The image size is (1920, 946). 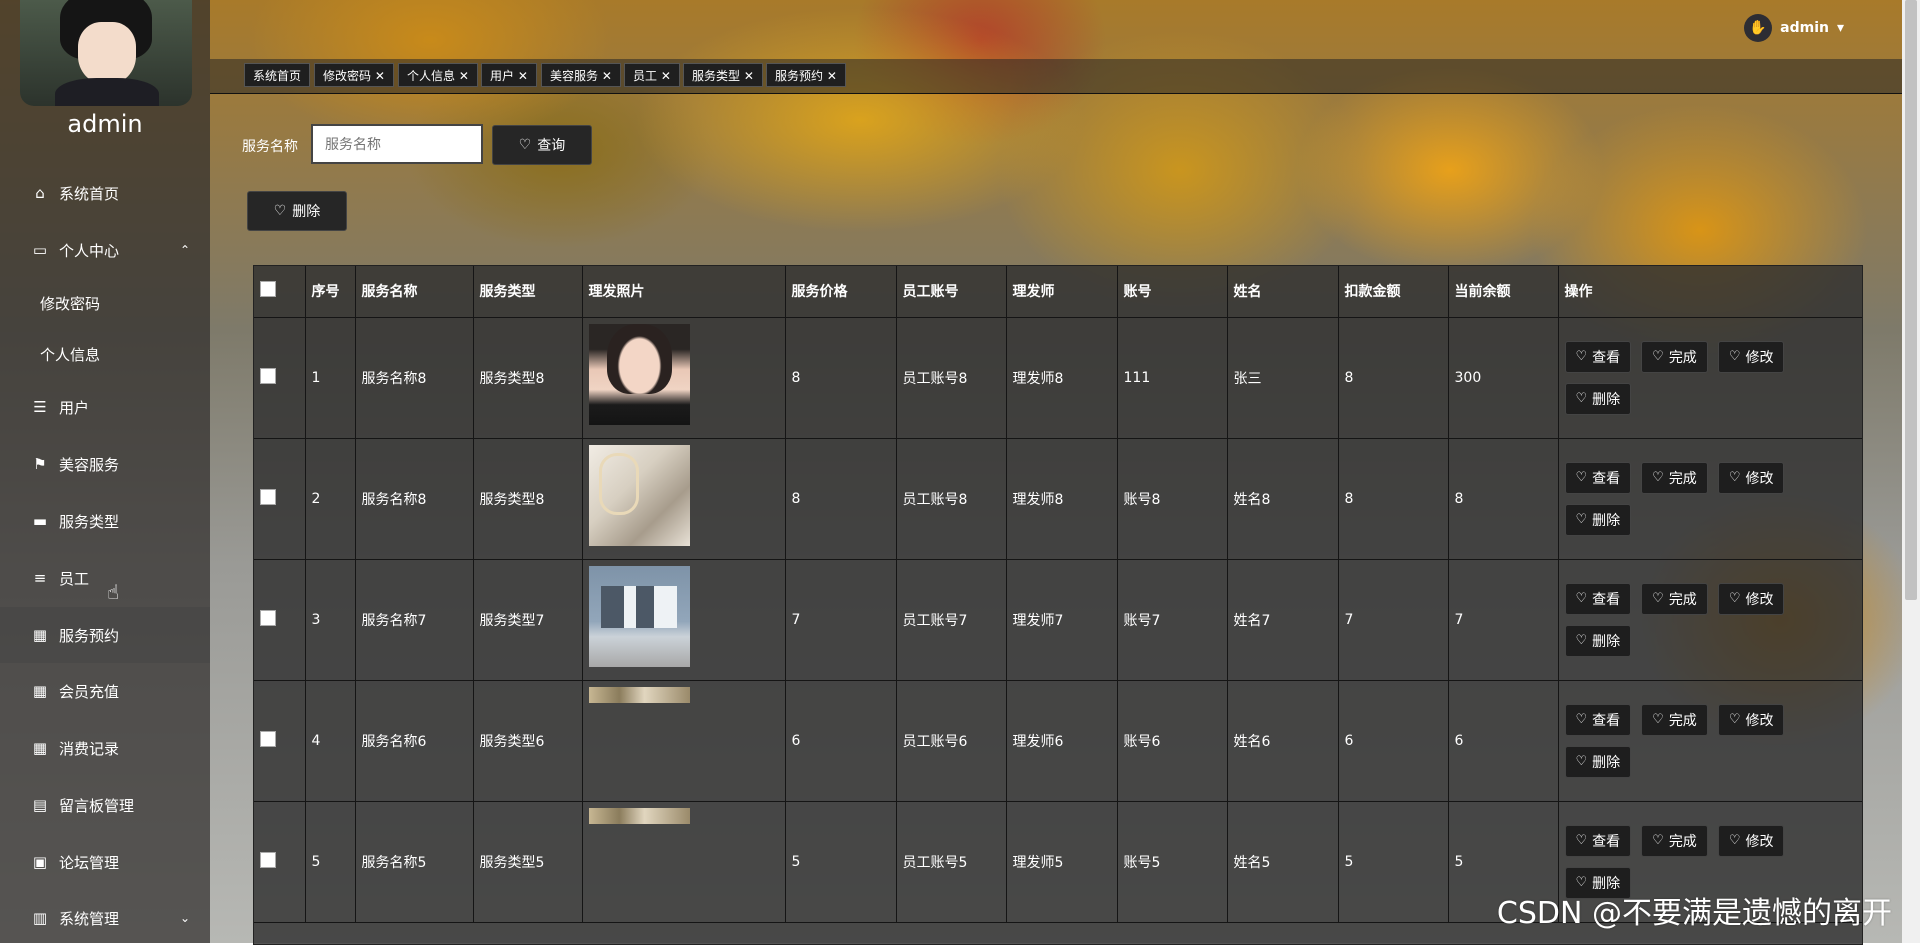 I want to click on tab-user: 用户 ✕, so click(x=509, y=75).